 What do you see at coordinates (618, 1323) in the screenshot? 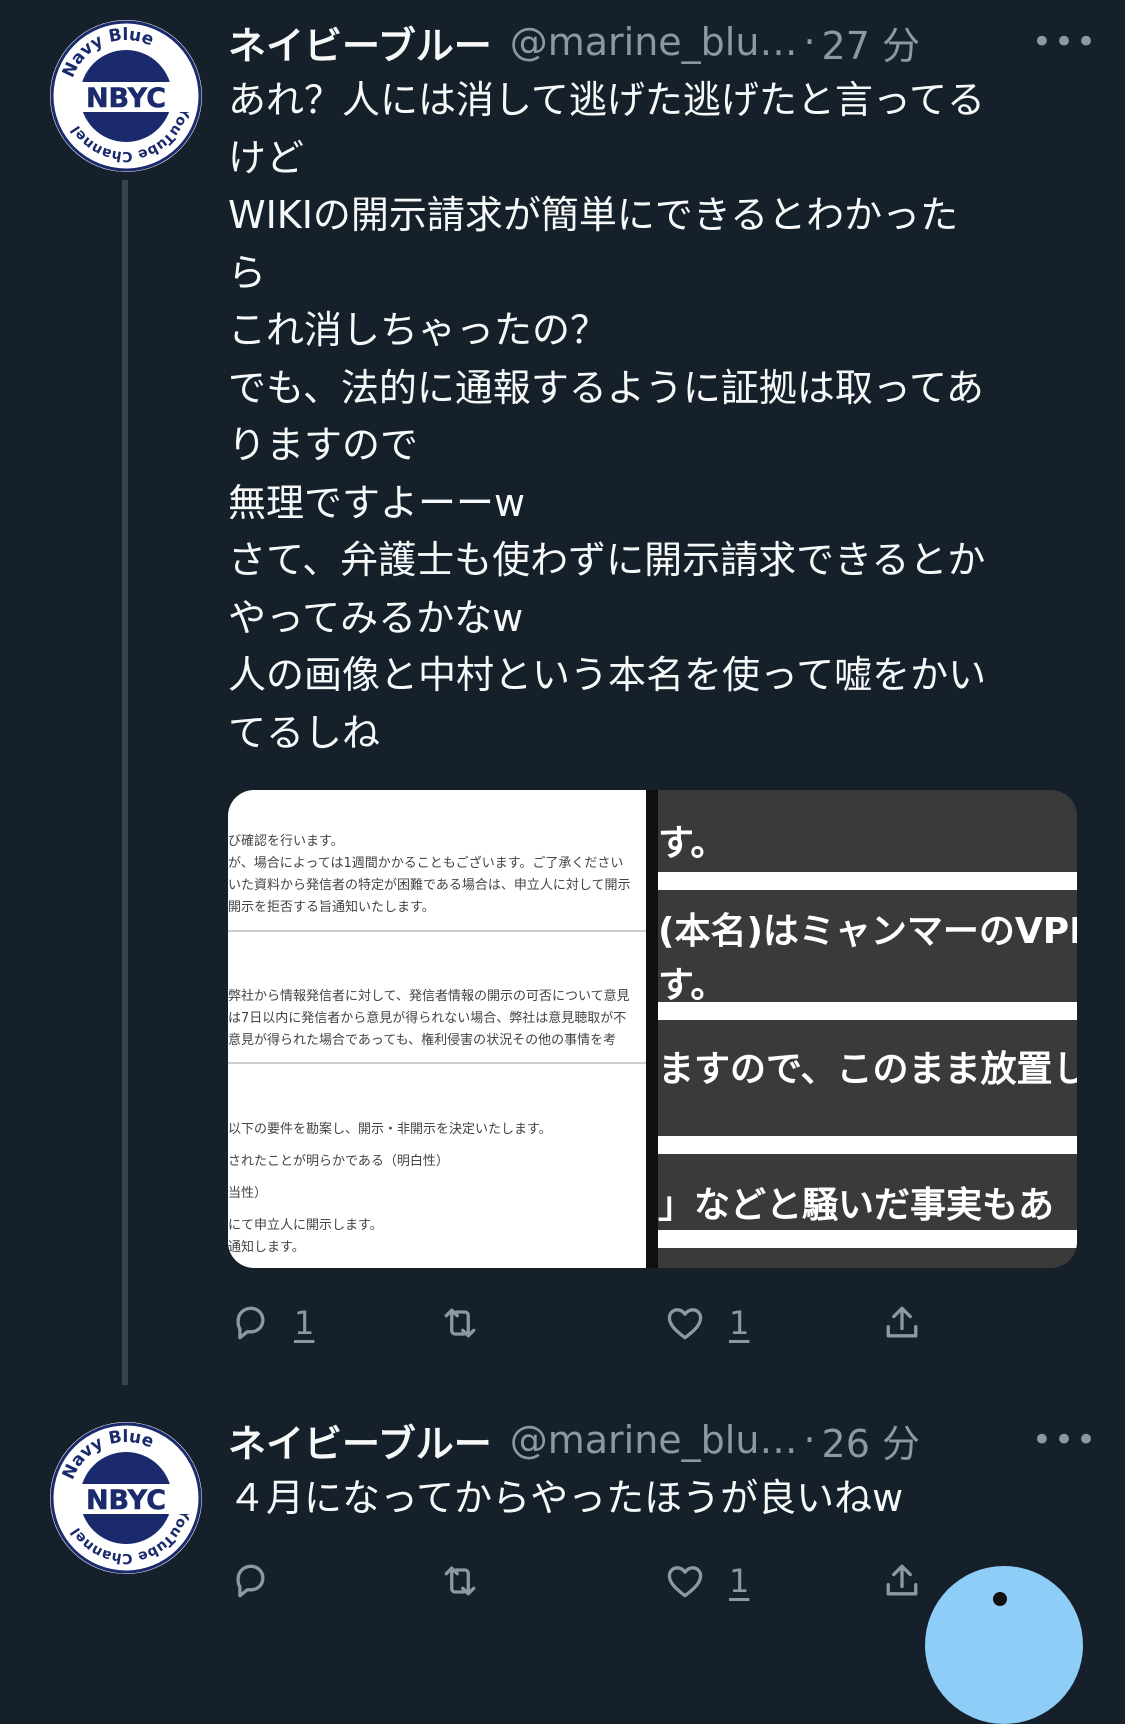
I see `action-bar: 1 1` at bounding box center [618, 1323].